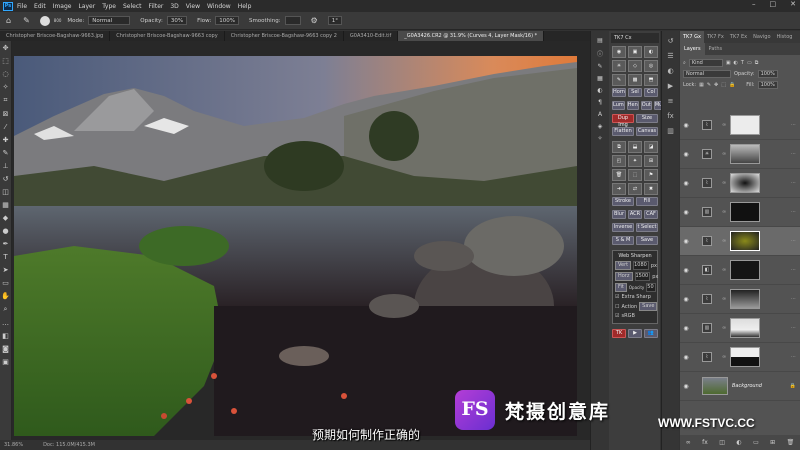 The image size is (800, 450). Describe the element at coordinates (740, 154) in the screenshot. I see `layer-row: ◉ ☀ ∞ ⋯` at that location.